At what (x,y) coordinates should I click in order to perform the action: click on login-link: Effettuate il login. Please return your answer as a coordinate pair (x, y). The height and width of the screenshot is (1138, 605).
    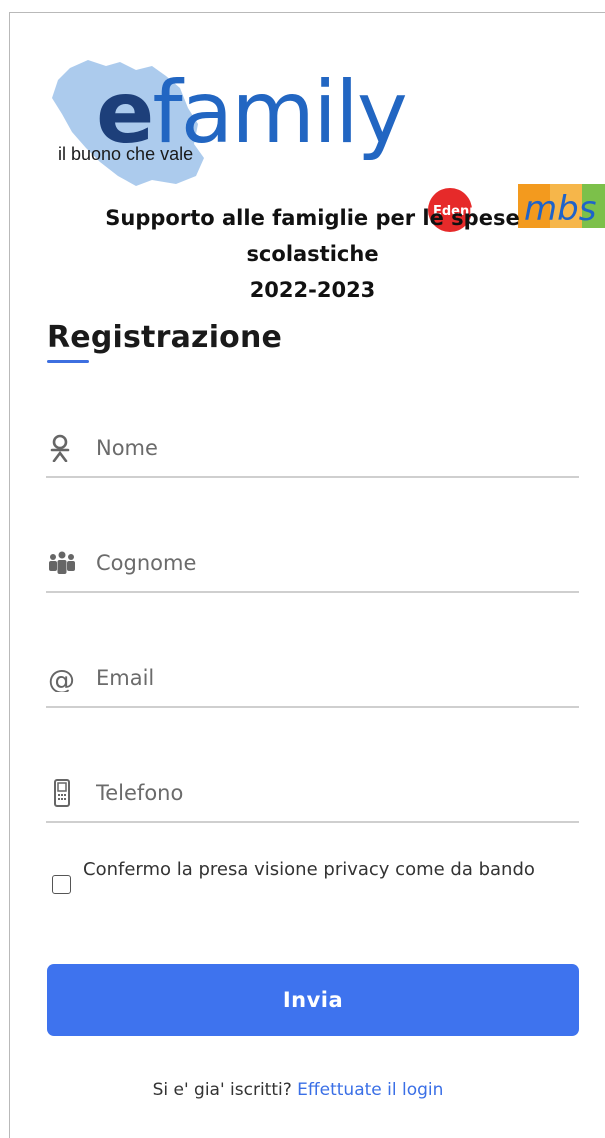
    Looking at the image, I should click on (370, 1090).